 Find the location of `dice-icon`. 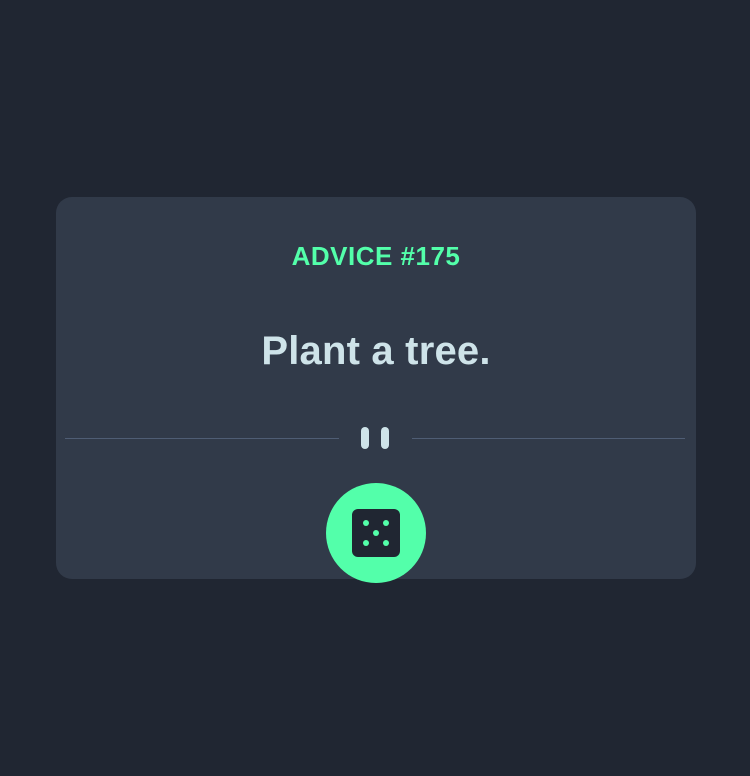

dice-icon is located at coordinates (376, 533).